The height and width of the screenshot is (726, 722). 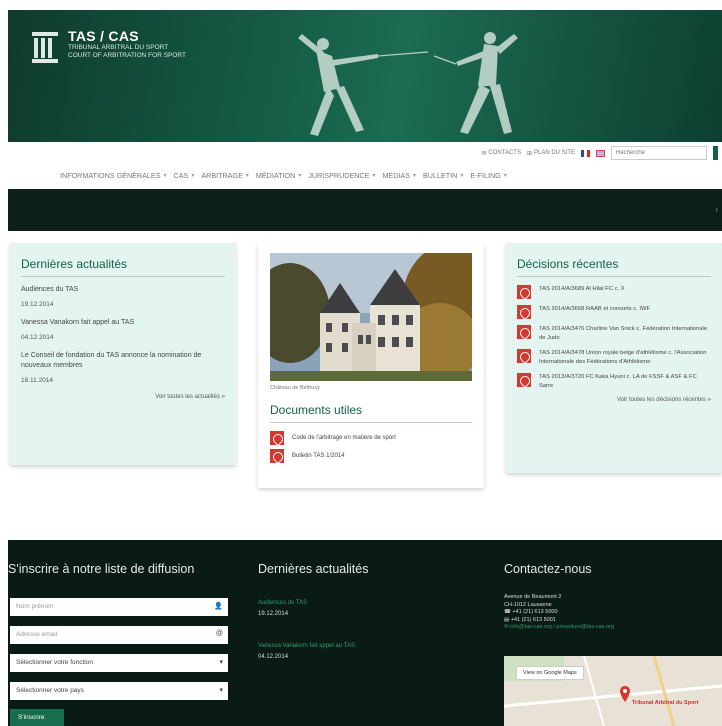 I want to click on nav-label: JURISPRUDENCE, so click(x=339, y=175).